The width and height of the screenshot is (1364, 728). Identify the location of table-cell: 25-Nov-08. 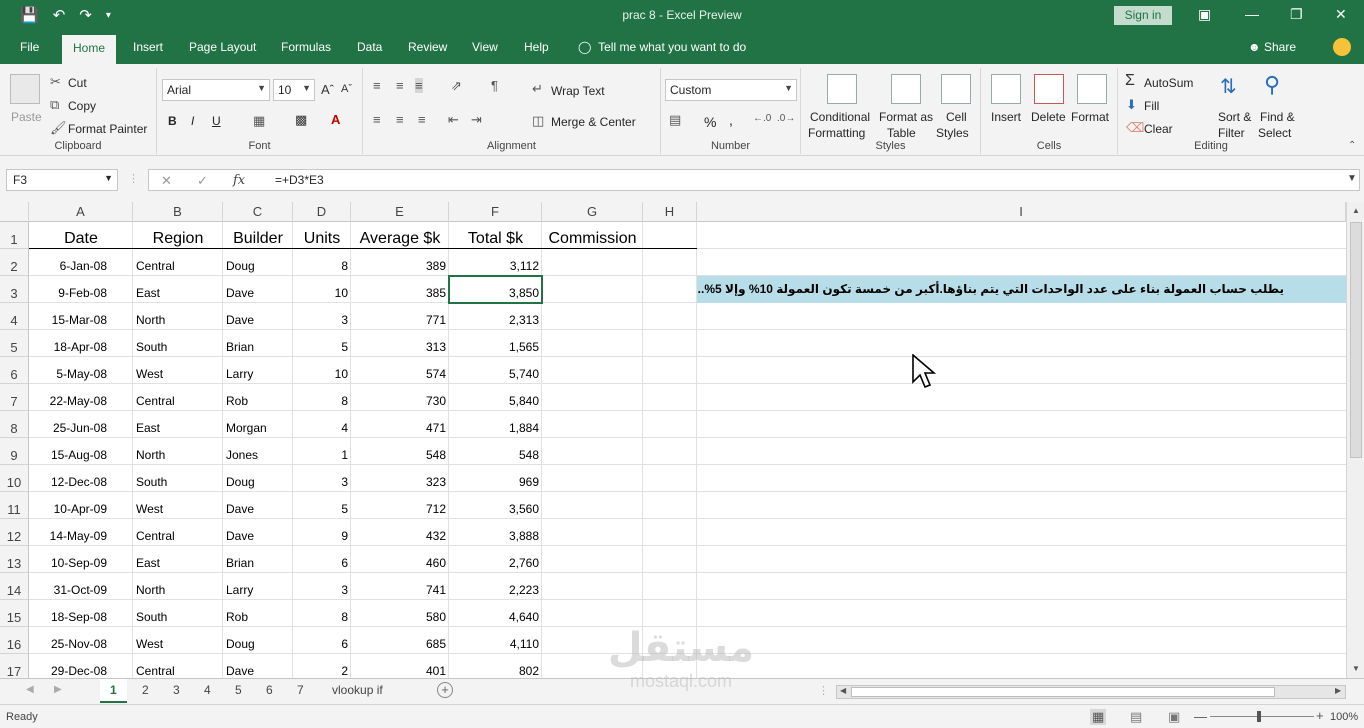
(81, 645).